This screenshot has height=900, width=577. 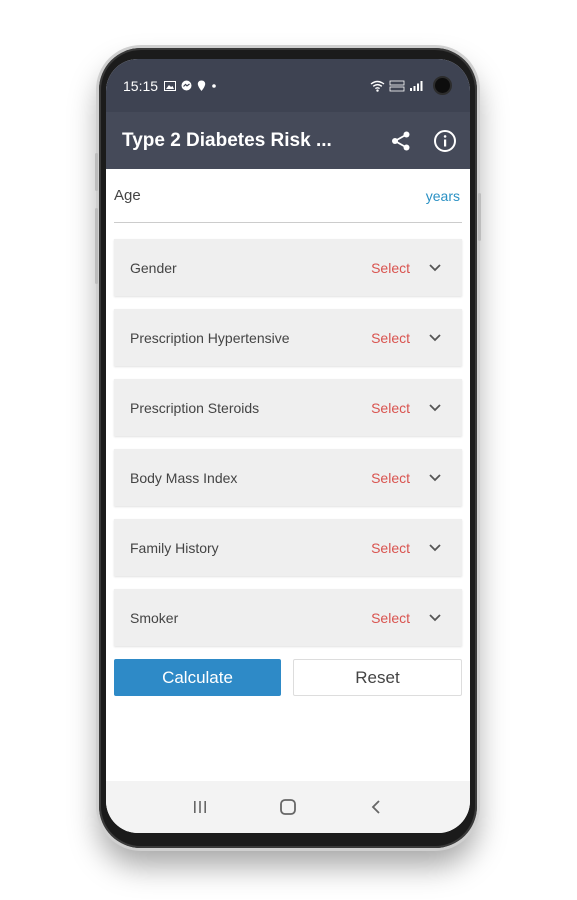 I want to click on front-camera, so click(x=442, y=85).